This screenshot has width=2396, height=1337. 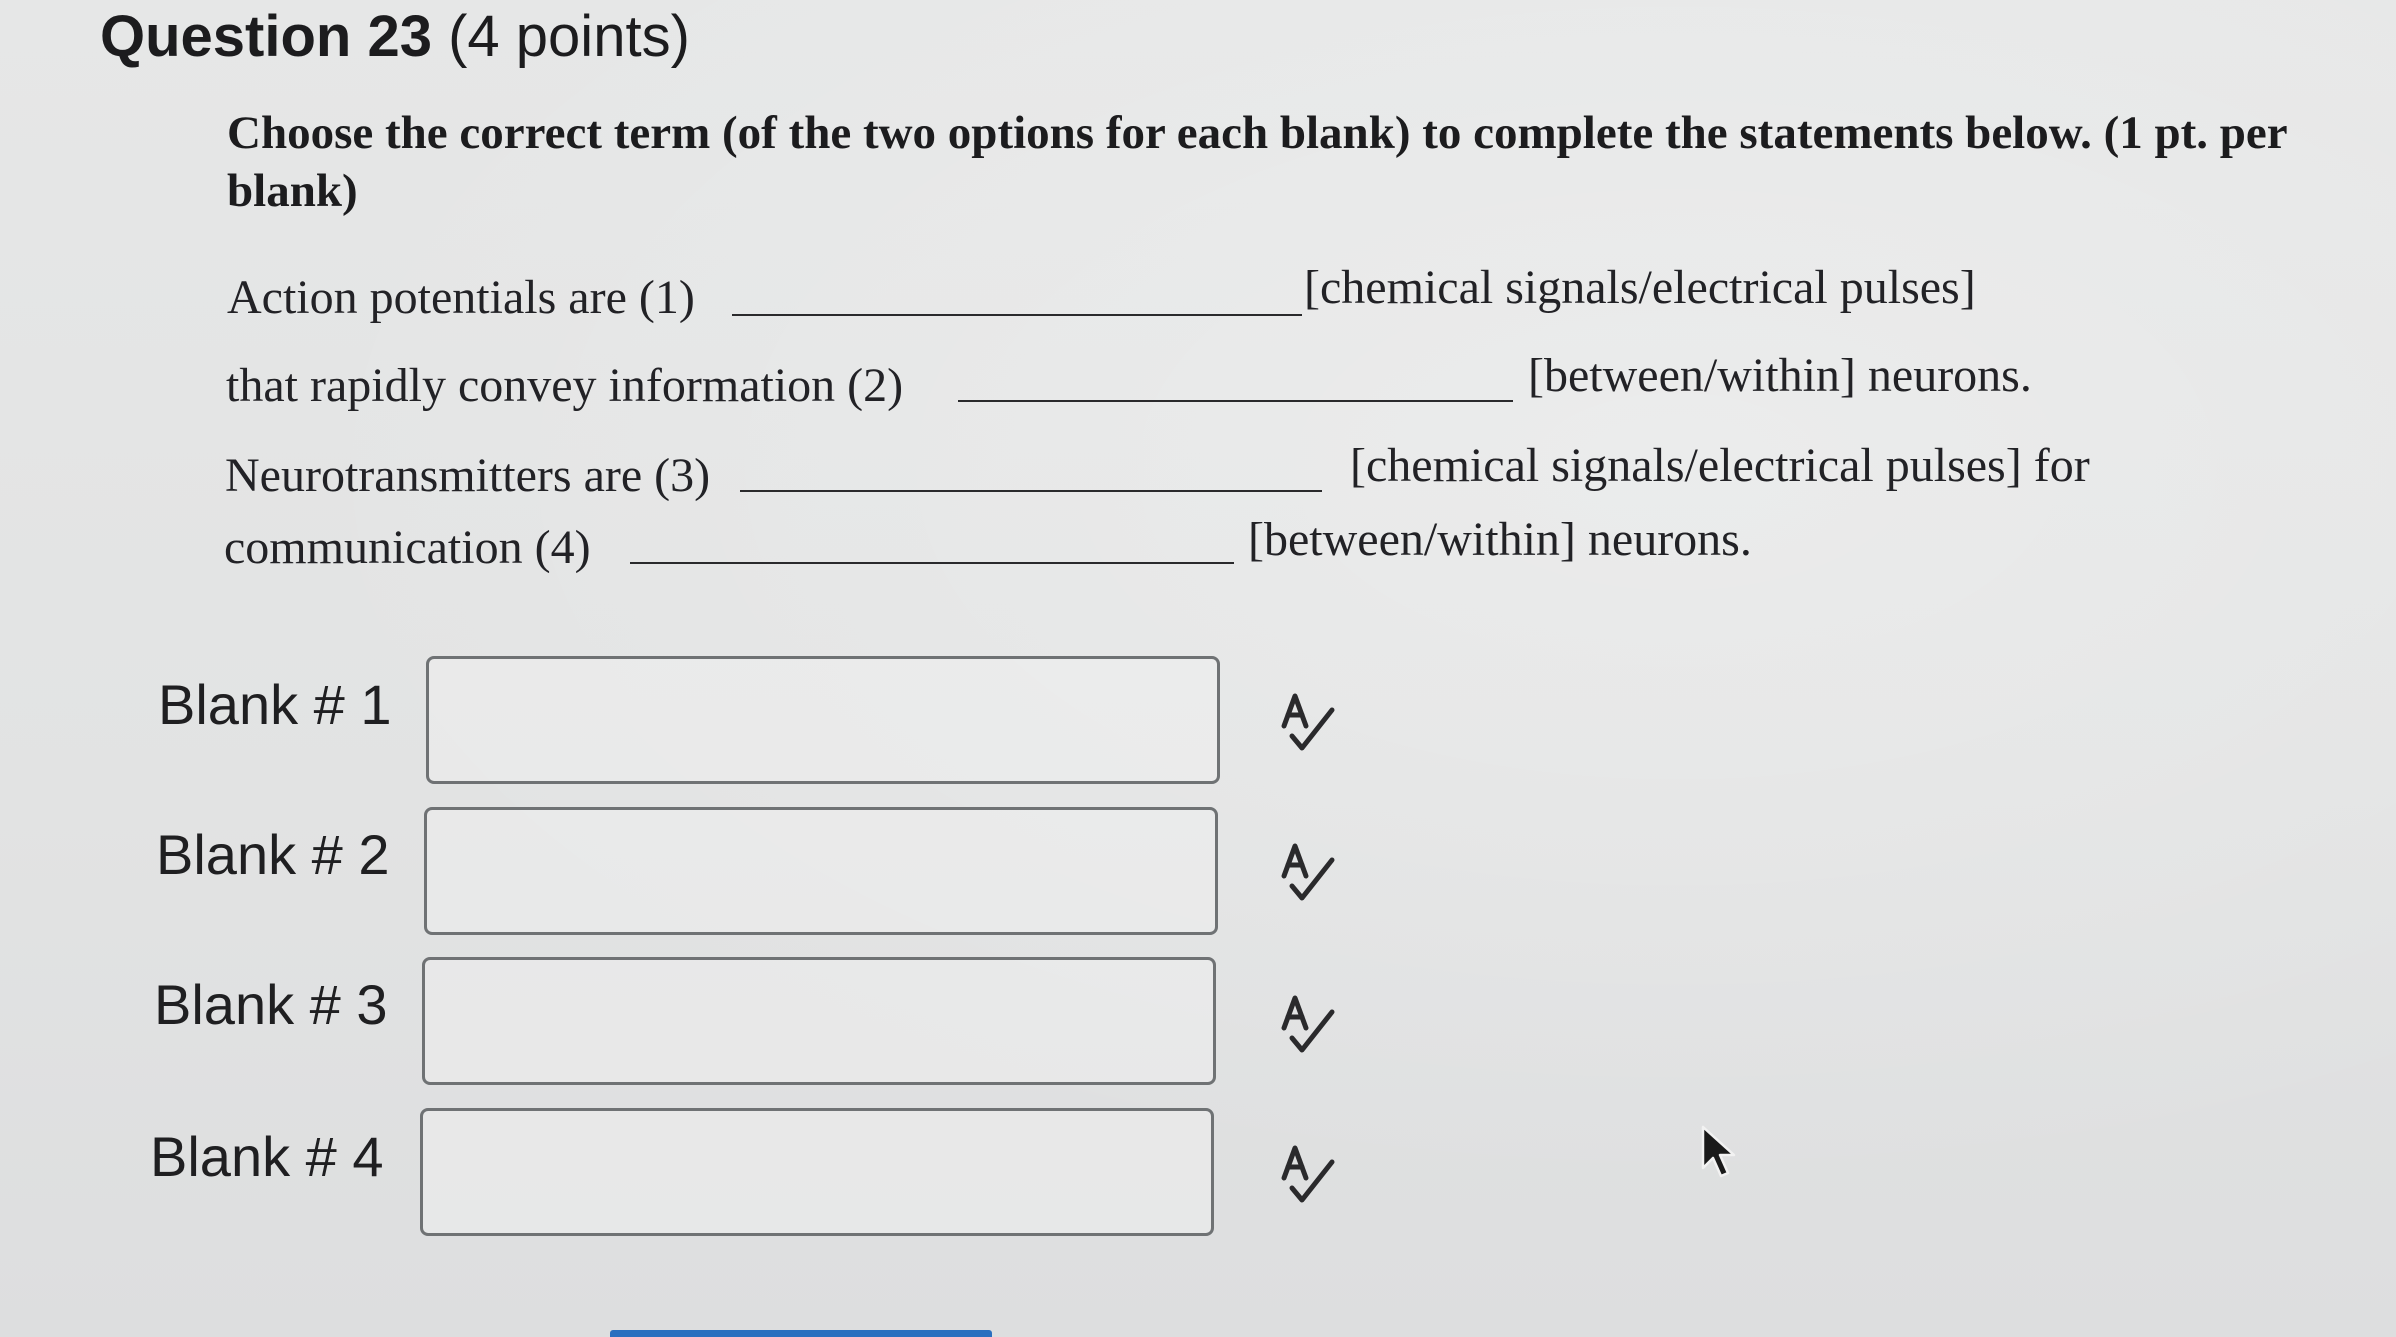 I want to click on mouse-cursor-icon, so click(x=1718, y=1151).